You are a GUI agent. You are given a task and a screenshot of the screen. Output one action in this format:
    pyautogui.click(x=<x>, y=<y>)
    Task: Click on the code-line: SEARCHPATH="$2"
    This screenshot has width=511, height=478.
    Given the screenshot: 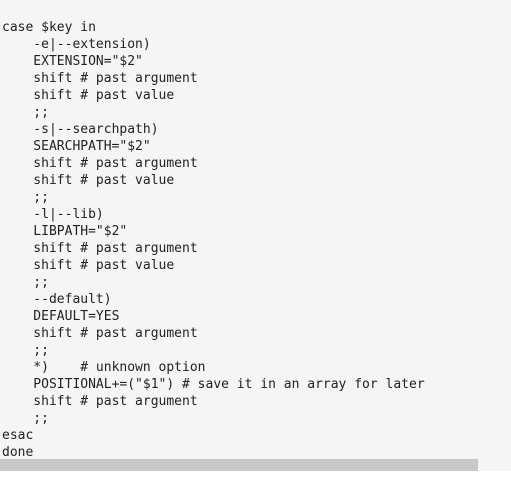 What is the action you would take?
    pyautogui.click(x=76, y=146)
    